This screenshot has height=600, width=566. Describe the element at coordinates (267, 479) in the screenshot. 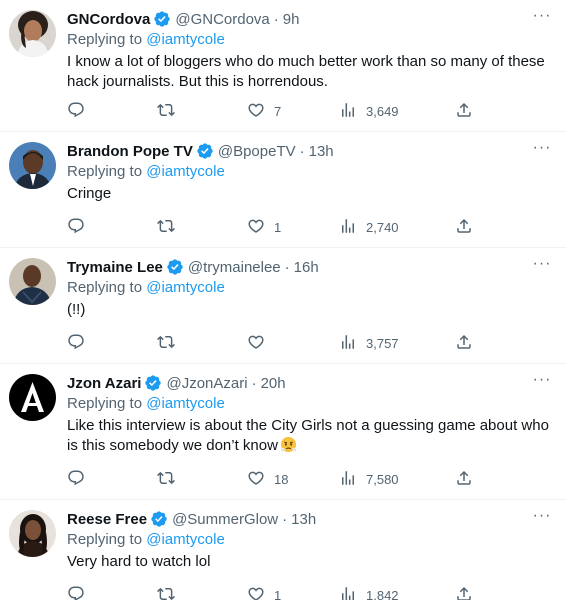

I see `like-button: 18` at that location.